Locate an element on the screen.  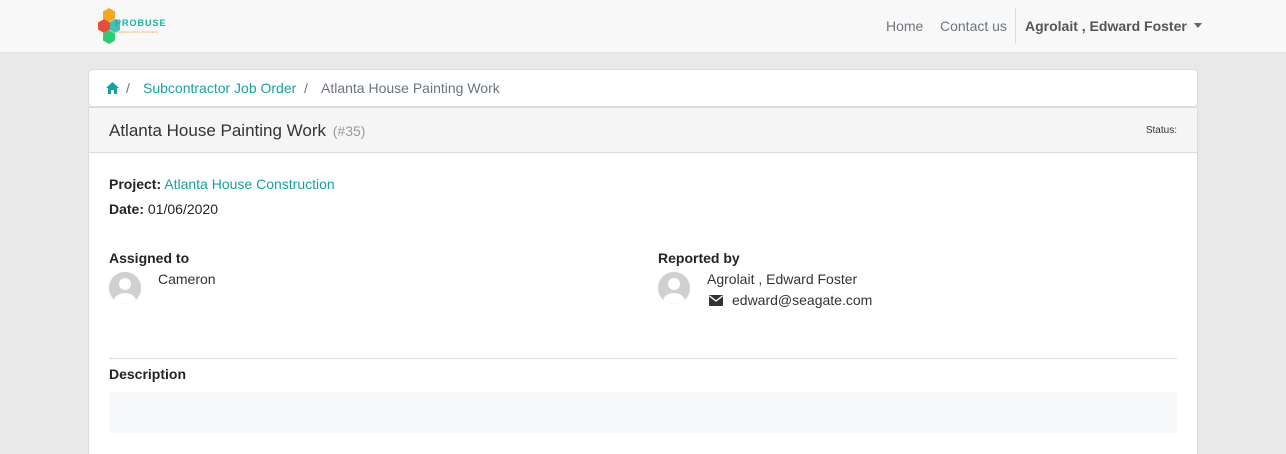
description-content is located at coordinates (643, 412).